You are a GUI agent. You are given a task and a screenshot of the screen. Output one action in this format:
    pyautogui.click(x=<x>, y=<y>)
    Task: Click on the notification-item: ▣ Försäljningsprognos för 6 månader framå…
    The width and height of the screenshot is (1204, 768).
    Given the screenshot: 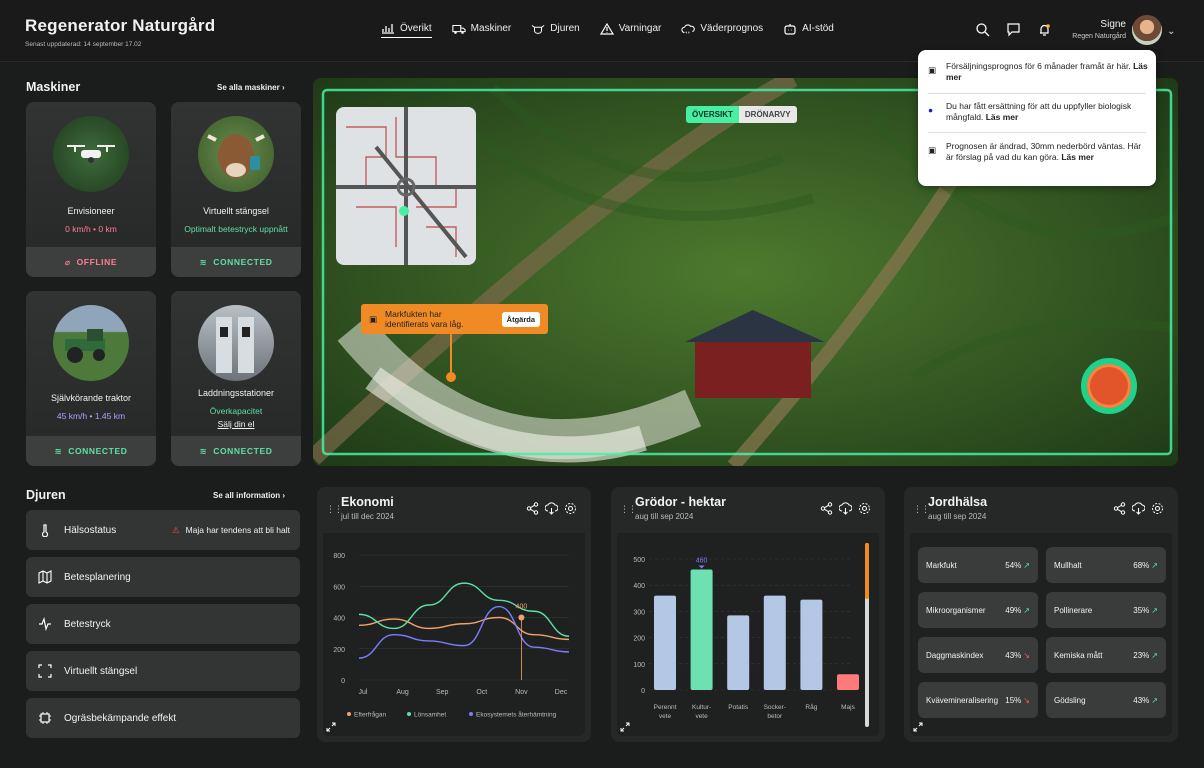 What is the action you would take?
    pyautogui.click(x=1039, y=72)
    